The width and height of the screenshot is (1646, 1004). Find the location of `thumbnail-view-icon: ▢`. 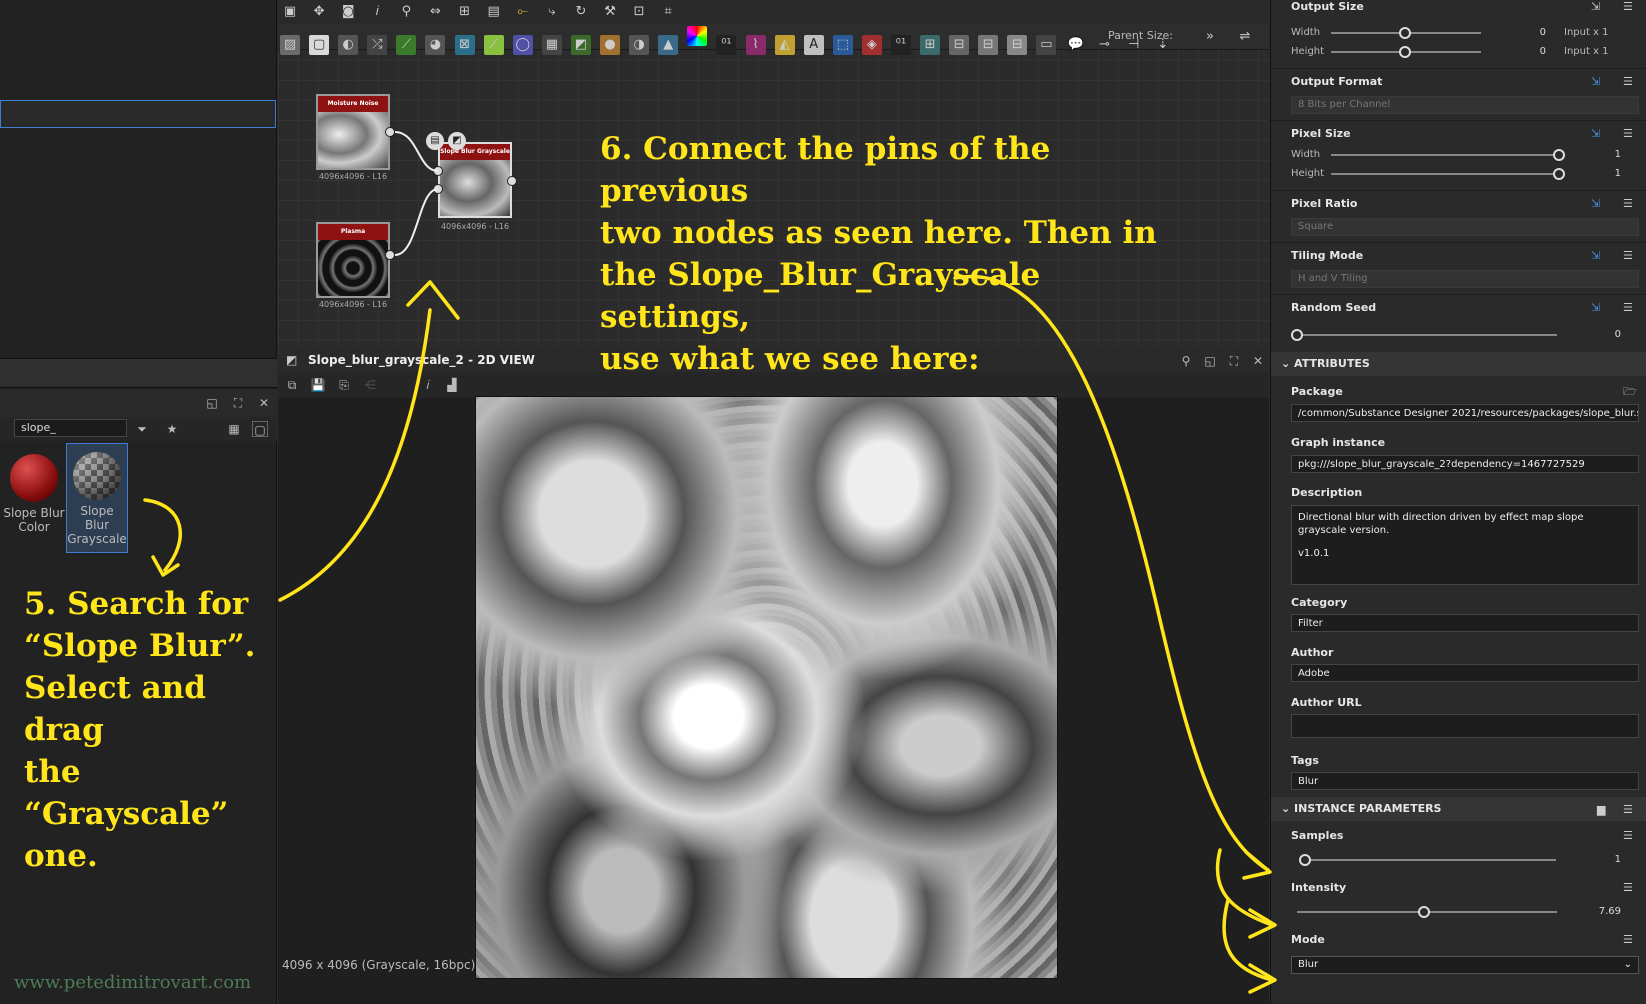

thumbnail-view-icon: ▢ is located at coordinates (260, 429).